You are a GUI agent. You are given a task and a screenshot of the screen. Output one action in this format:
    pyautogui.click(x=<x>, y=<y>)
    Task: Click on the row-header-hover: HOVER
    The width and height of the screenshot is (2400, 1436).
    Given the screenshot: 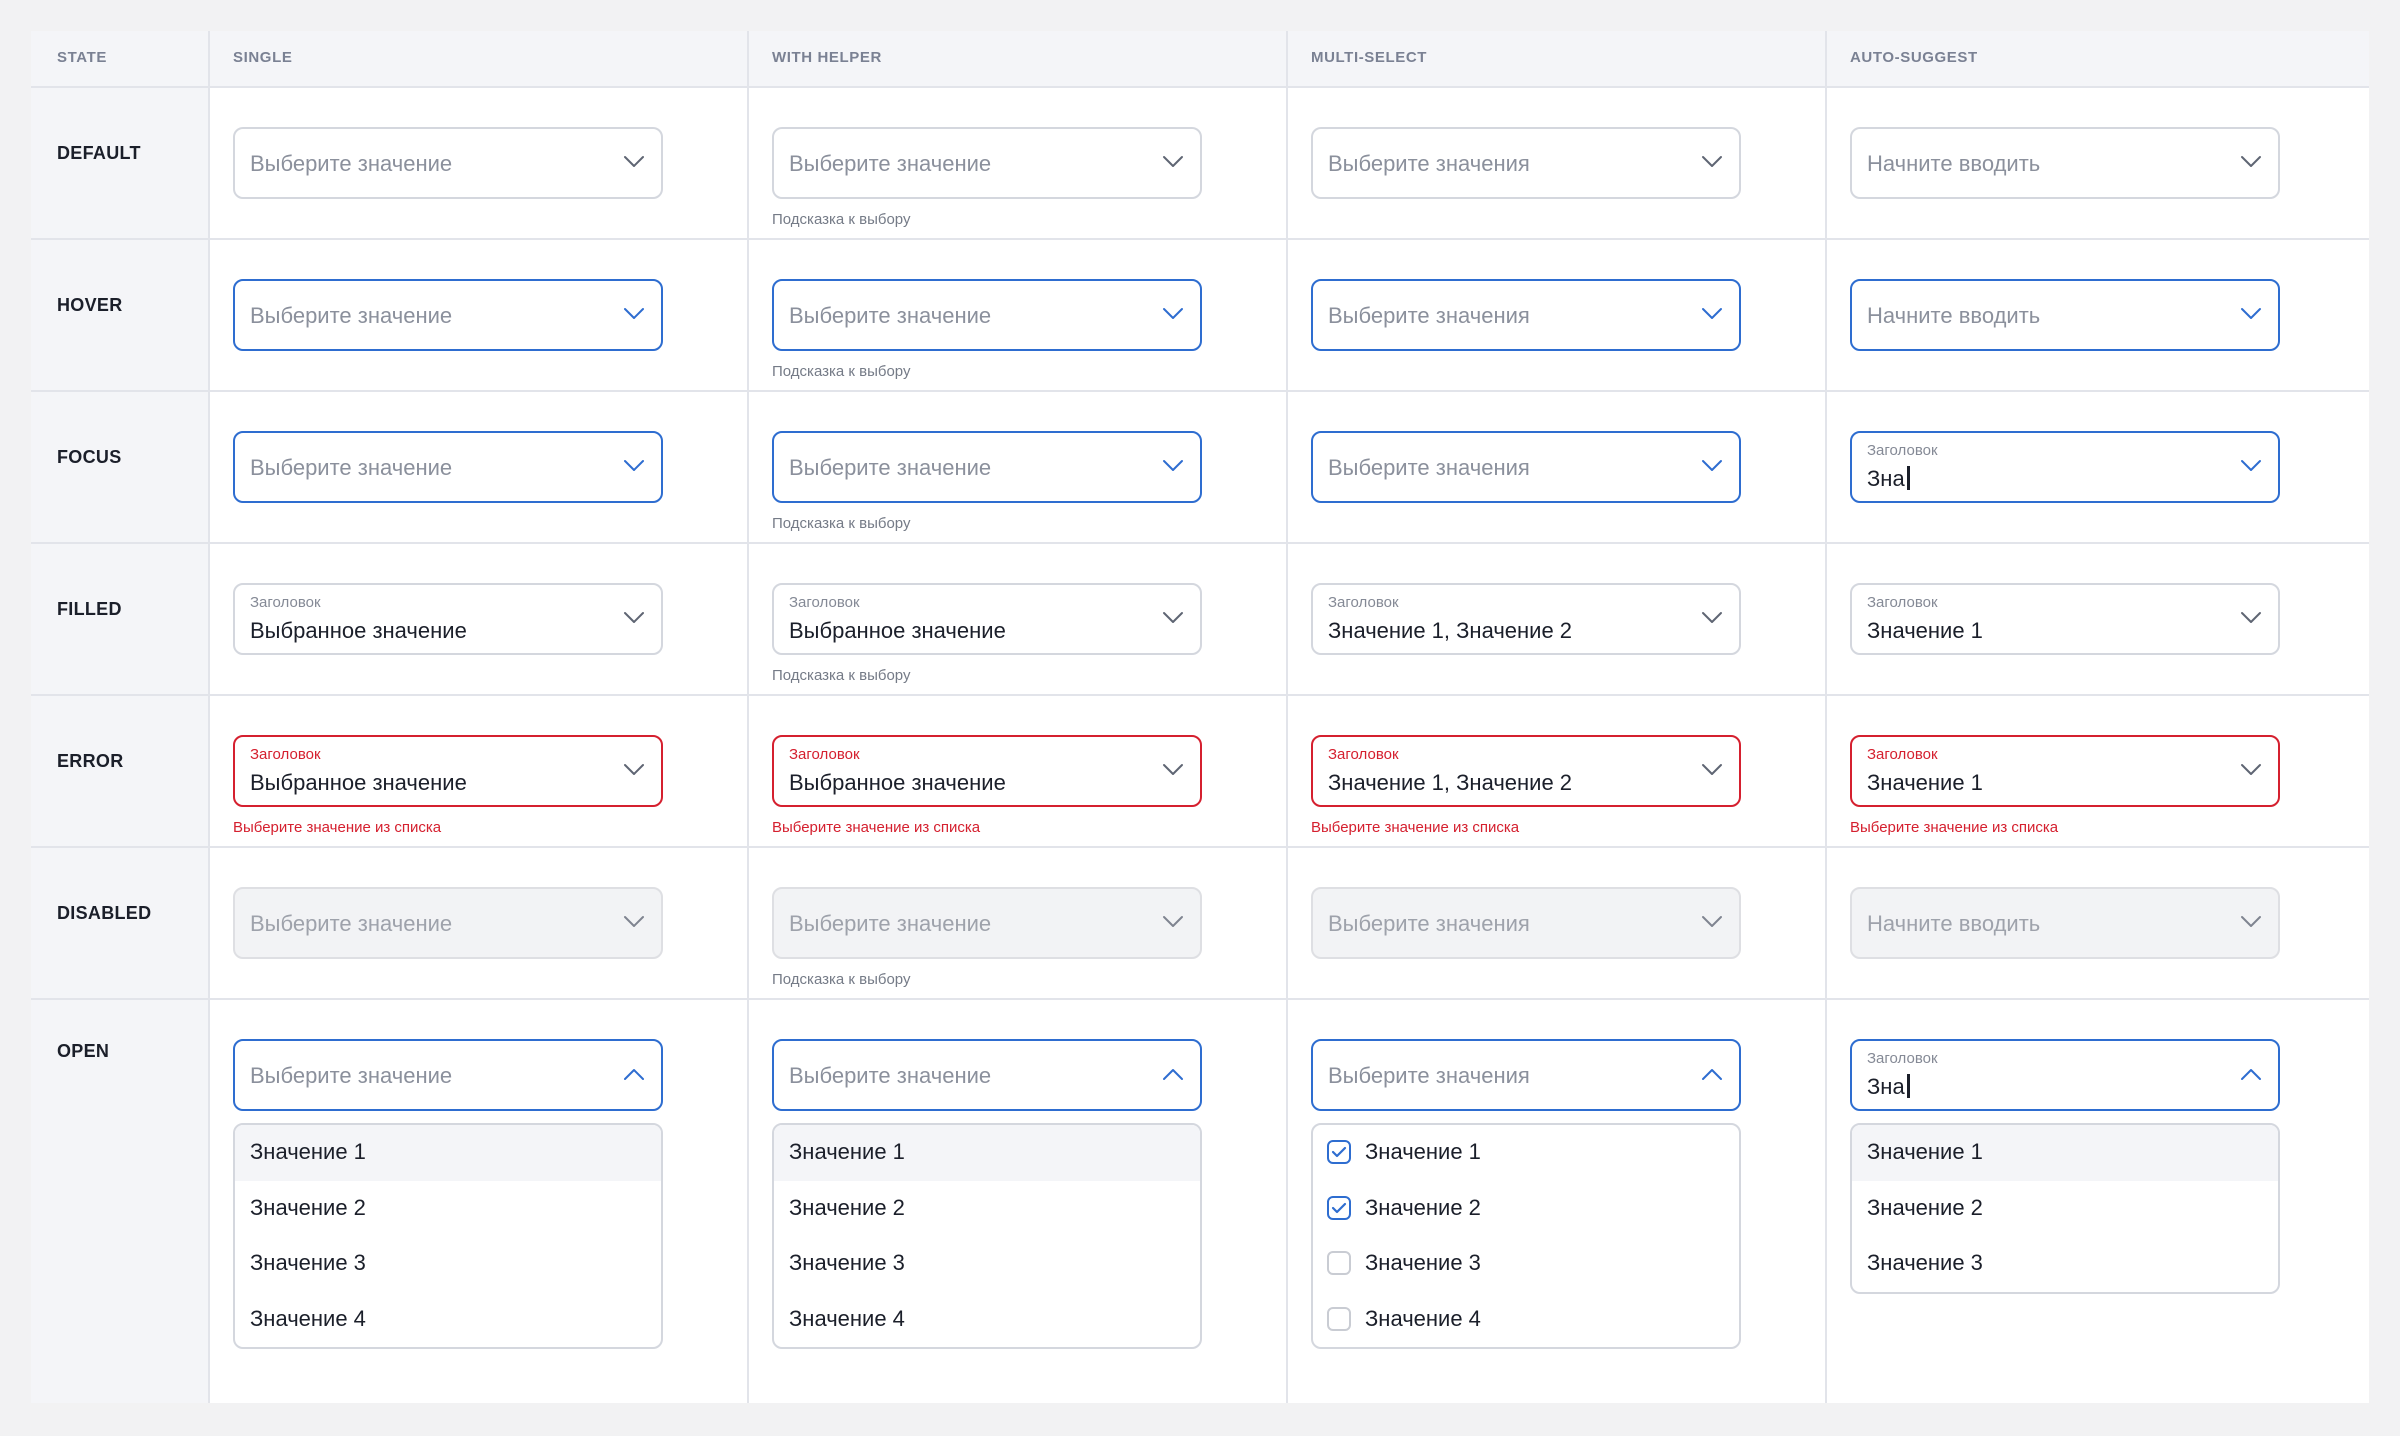 What is the action you would take?
    pyautogui.click(x=90, y=305)
    